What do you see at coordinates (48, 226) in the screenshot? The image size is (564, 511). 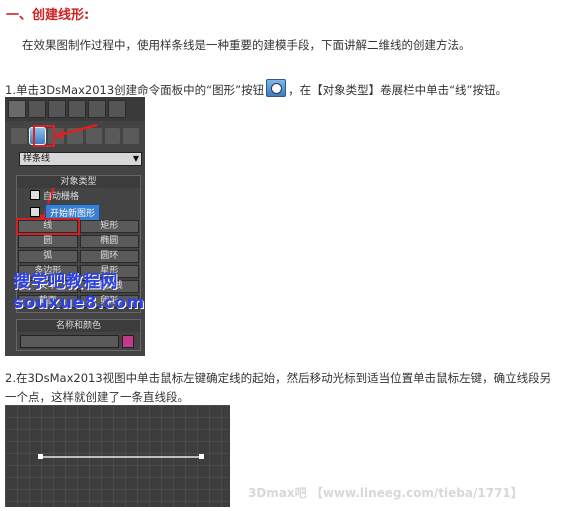 I see `line-button: 线` at bounding box center [48, 226].